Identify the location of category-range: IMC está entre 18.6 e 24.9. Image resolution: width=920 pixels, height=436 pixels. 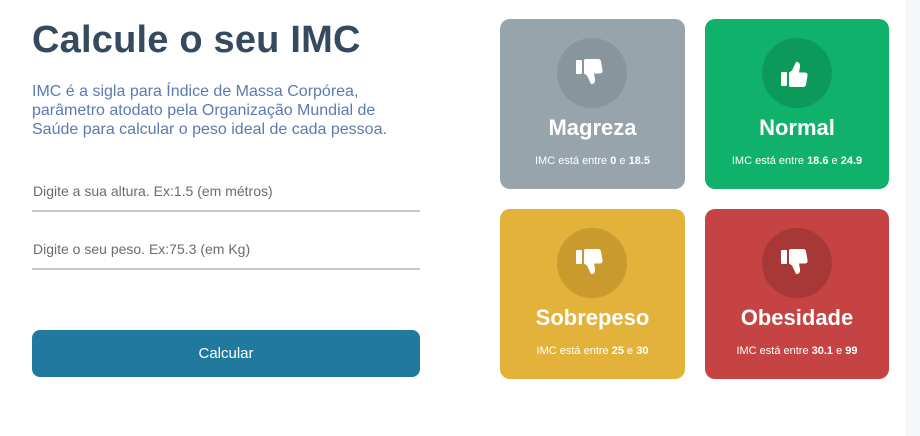
(797, 161).